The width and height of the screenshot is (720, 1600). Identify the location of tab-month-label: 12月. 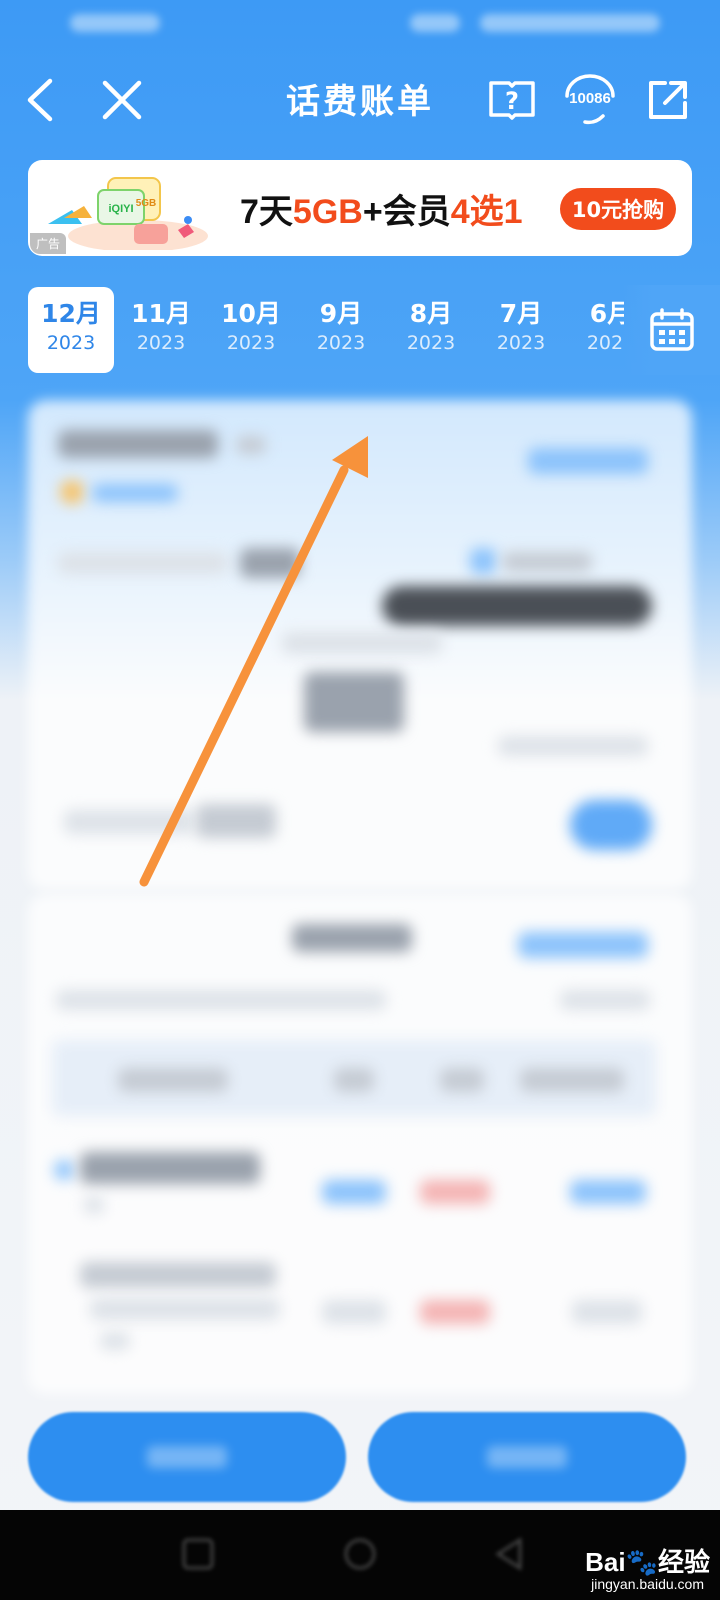
(71, 313).